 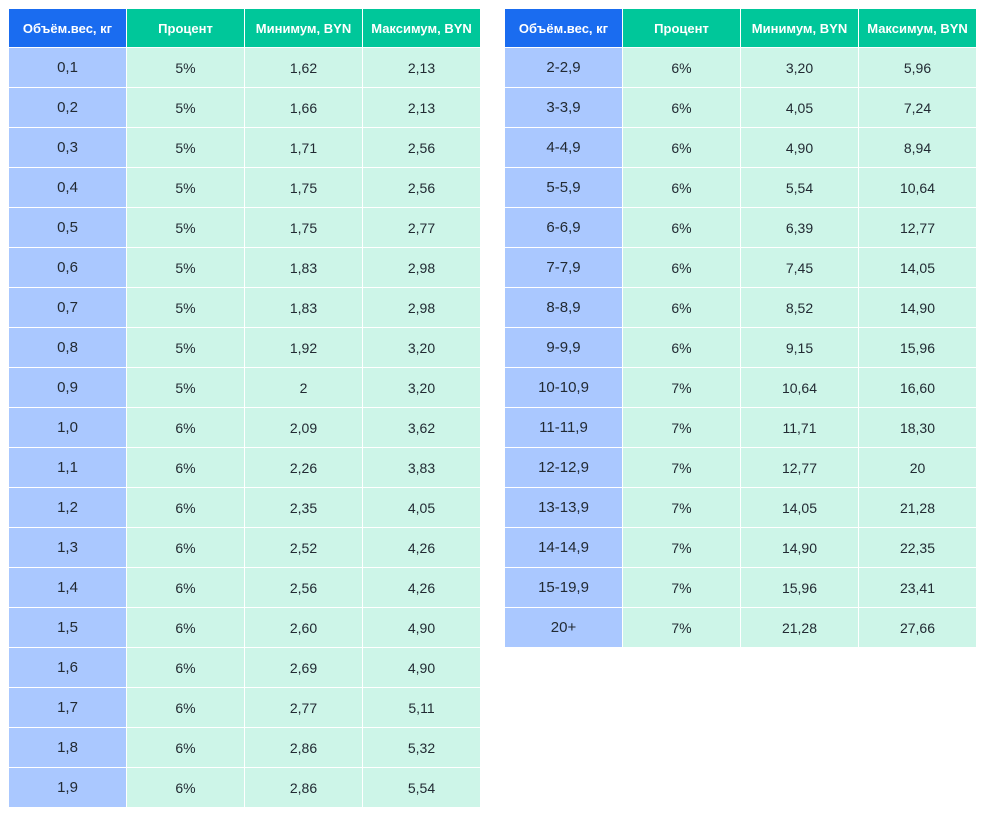 What do you see at coordinates (67, 707) in the screenshot?
I see `cell-weight: 1,7` at bounding box center [67, 707].